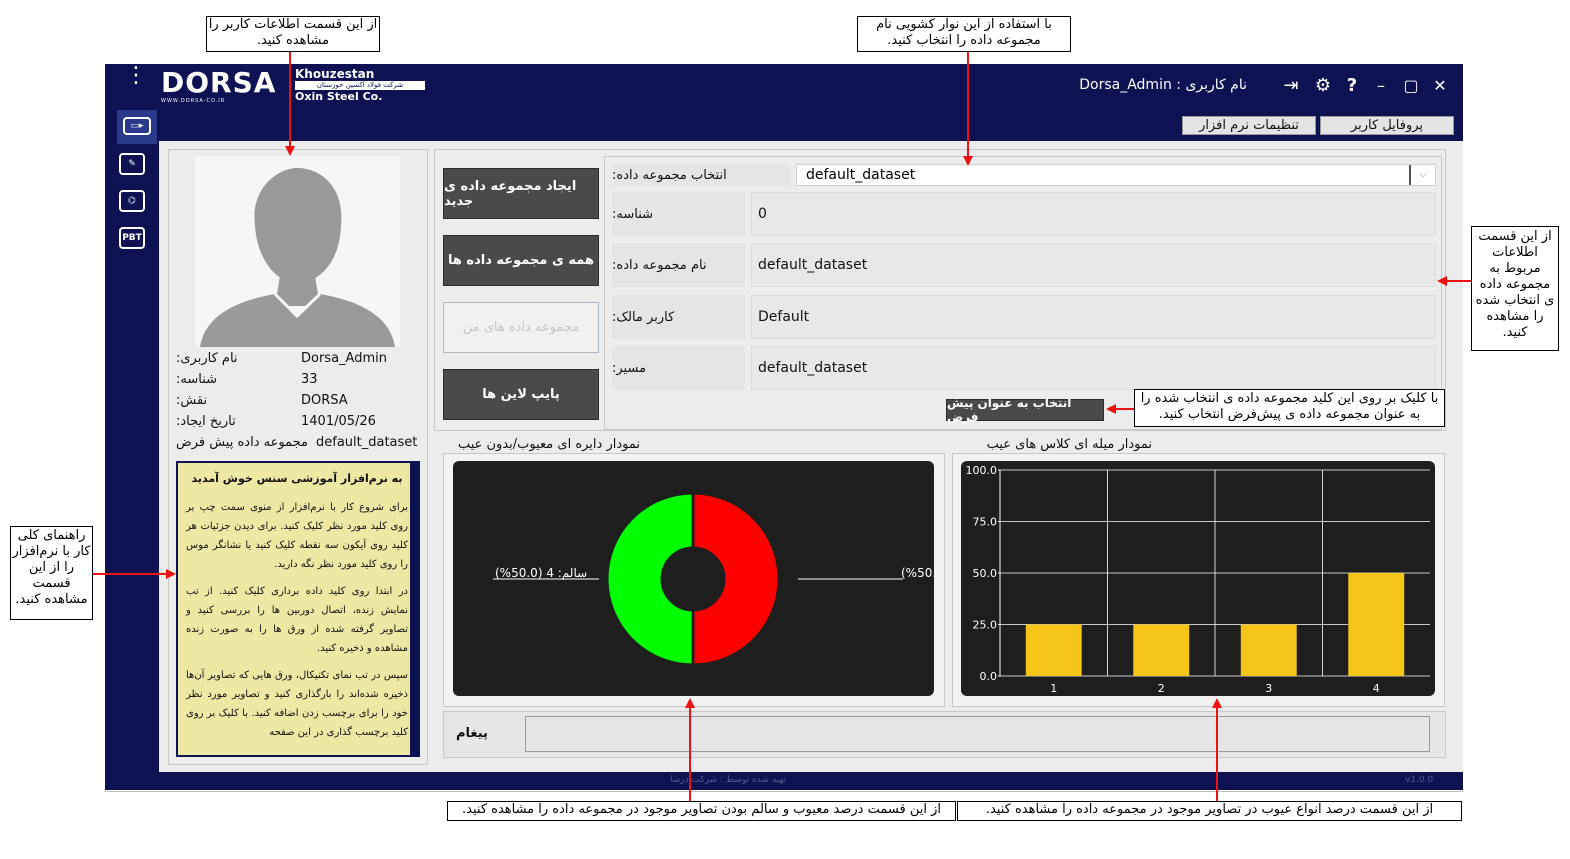 This screenshot has height=859, width=1570. What do you see at coordinates (192, 400) in the screenshot?
I see `user-row-label: نقش:` at bounding box center [192, 400].